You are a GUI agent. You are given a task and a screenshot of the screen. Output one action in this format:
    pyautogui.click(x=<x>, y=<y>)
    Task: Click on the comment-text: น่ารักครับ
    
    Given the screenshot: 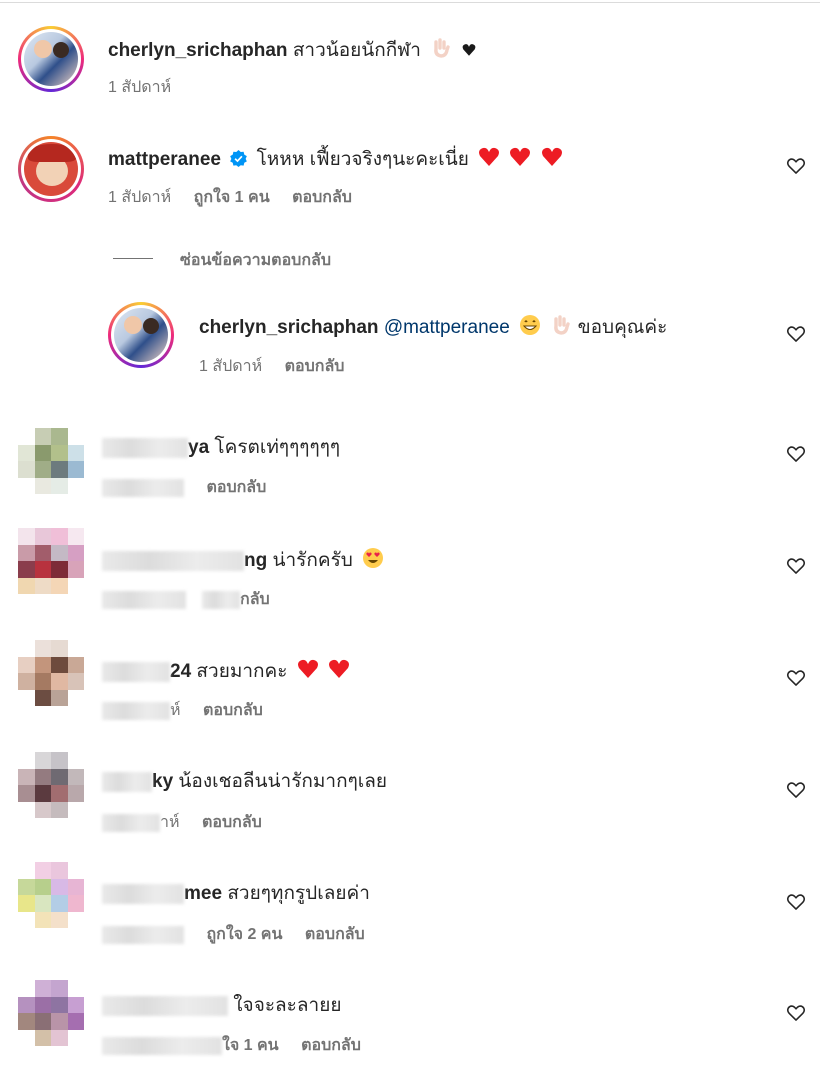 What is the action you would take?
    pyautogui.click(x=312, y=560)
    